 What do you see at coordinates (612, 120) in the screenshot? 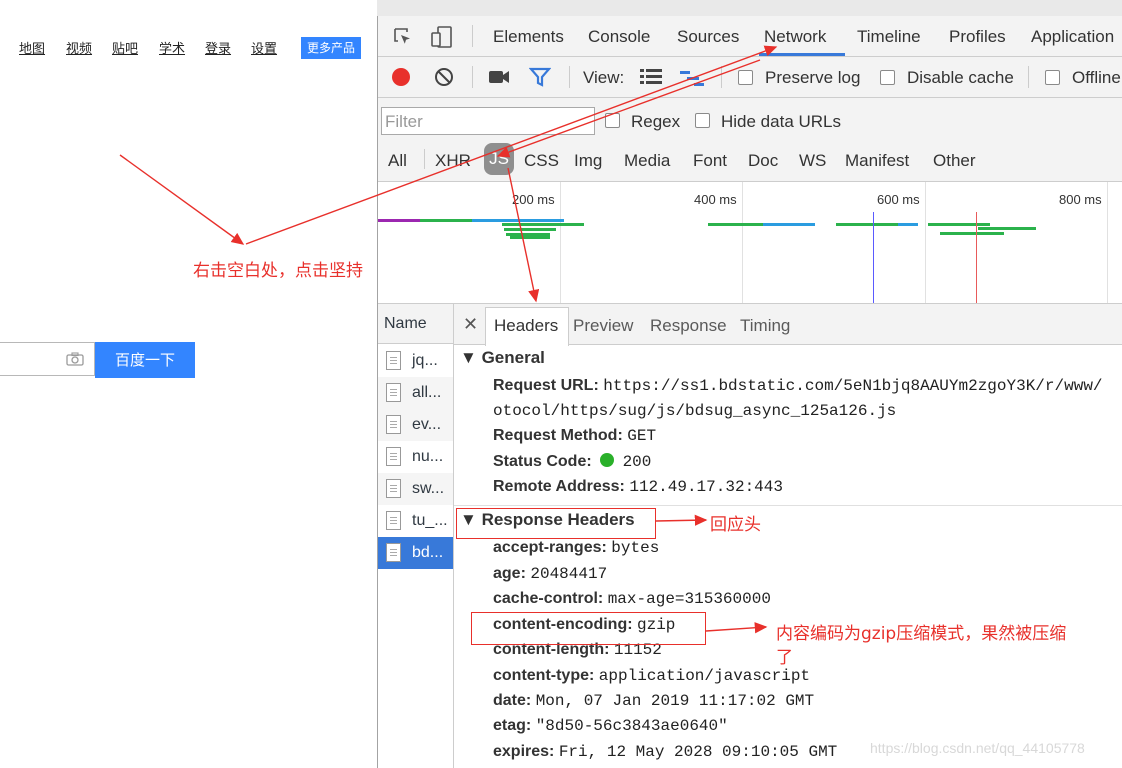
I see `regex-checkbox` at bounding box center [612, 120].